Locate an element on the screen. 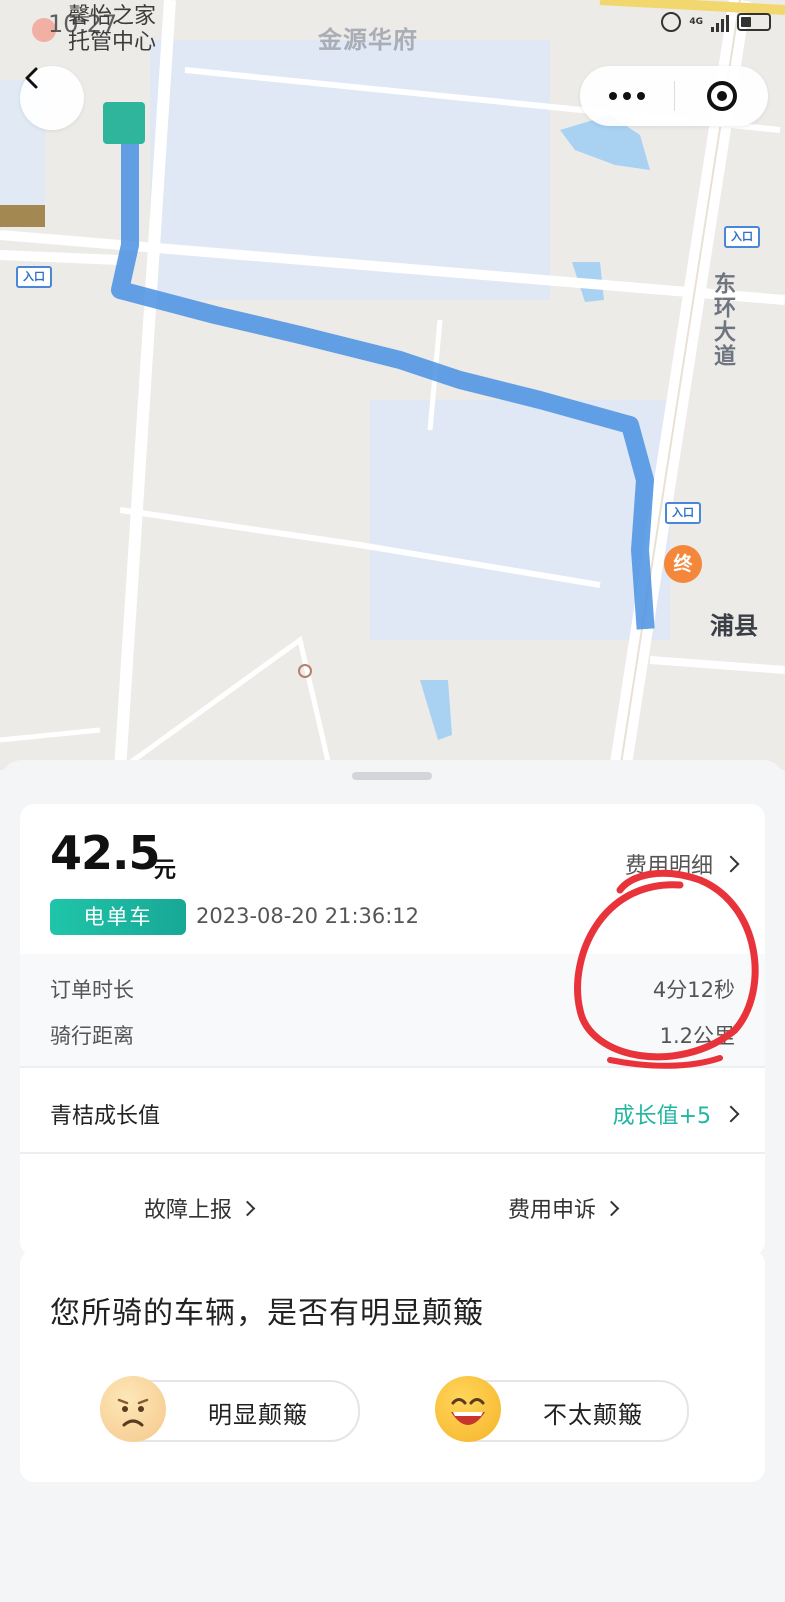  watermark-line2: 托管中心 is located at coordinates (112, 42).